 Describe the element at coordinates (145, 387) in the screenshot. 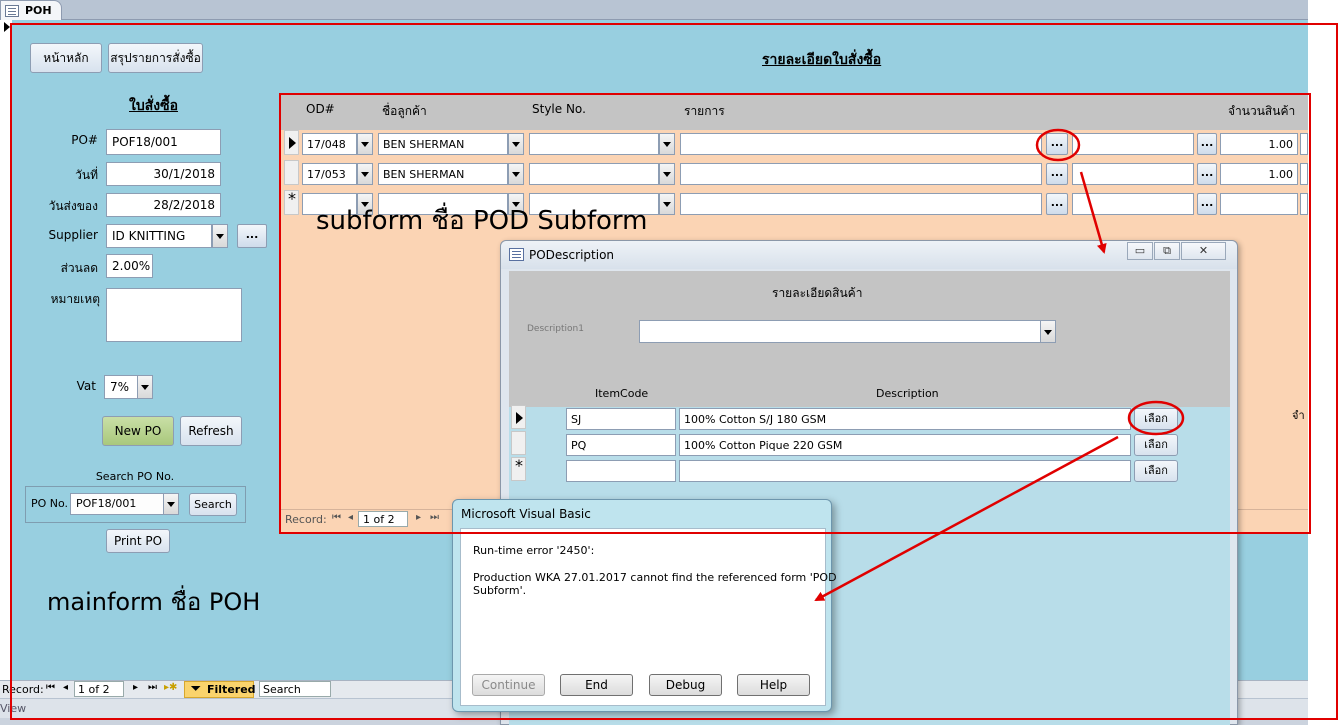

I see `vat-dropdown-icon` at that location.